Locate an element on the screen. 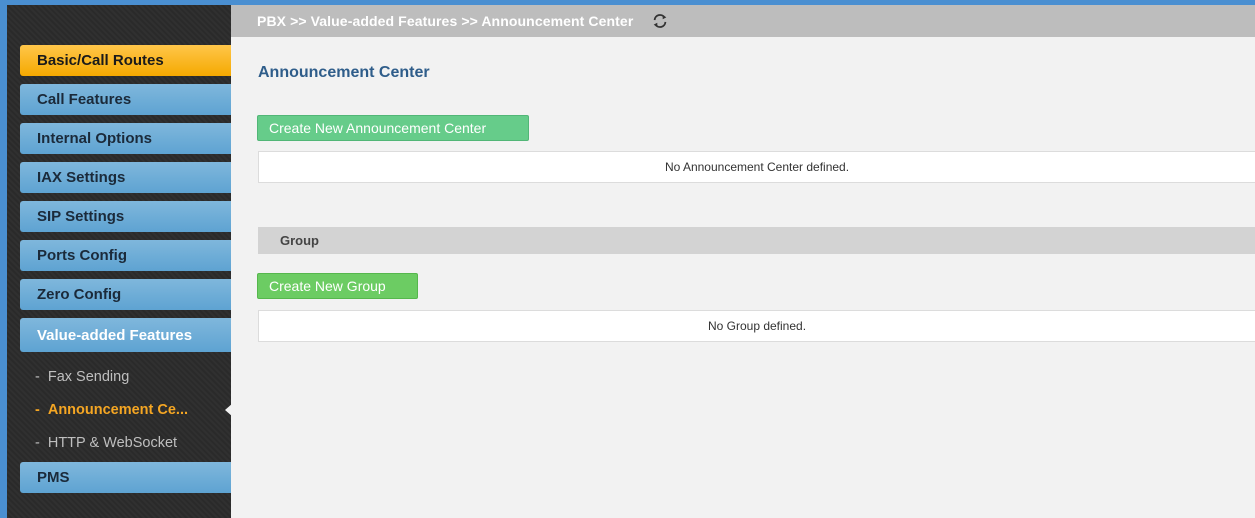  sidebar-item-ports-config: Ports Config is located at coordinates (125, 255).